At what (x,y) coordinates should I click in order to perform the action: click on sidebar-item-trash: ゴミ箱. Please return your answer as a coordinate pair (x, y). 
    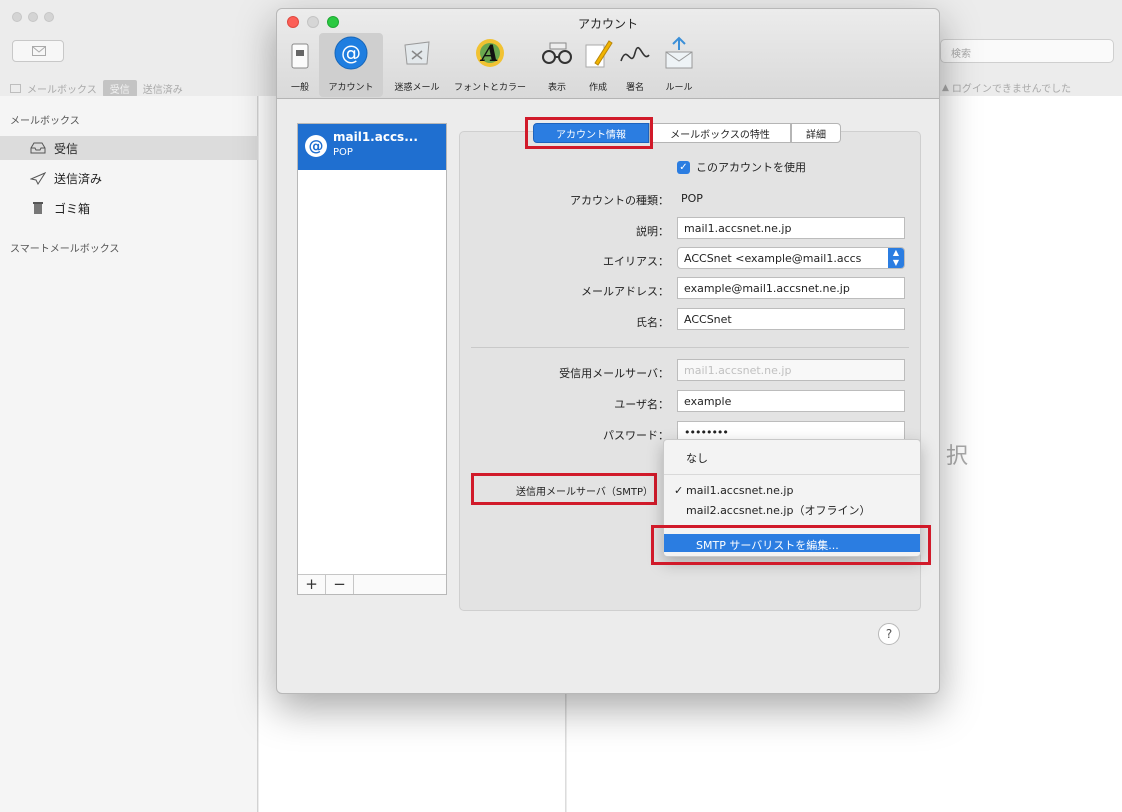
    Looking at the image, I should click on (129, 208).